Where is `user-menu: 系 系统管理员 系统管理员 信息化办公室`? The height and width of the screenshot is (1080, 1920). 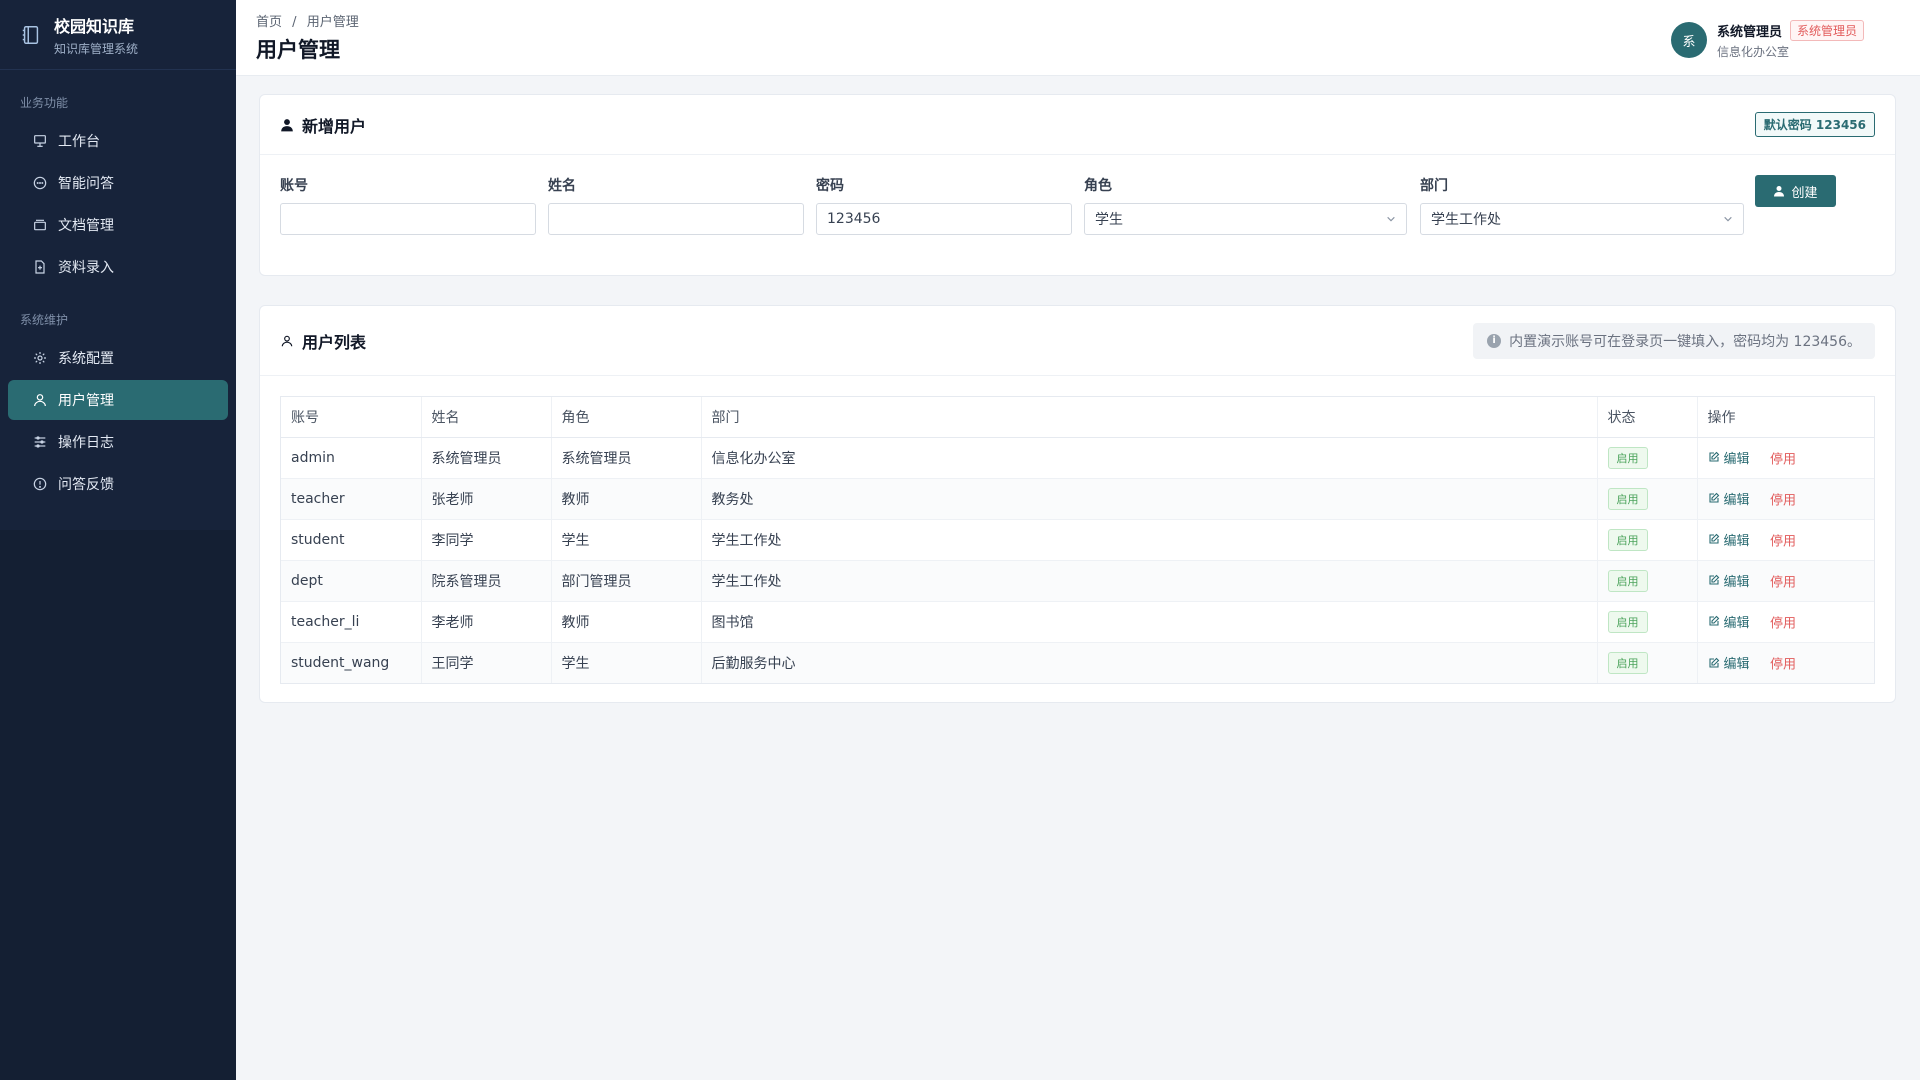
user-menu: 系 系统管理员 系统管理员 信息化办公室 is located at coordinates (1767, 40).